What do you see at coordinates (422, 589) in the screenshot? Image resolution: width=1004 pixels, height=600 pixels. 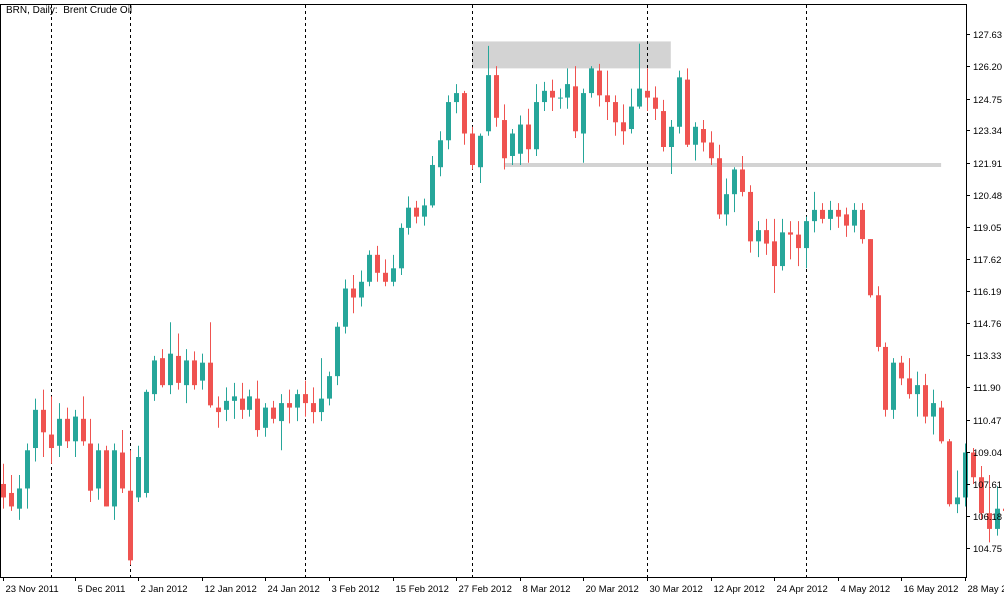 I see `date-label: 15 Feb 2012` at bounding box center [422, 589].